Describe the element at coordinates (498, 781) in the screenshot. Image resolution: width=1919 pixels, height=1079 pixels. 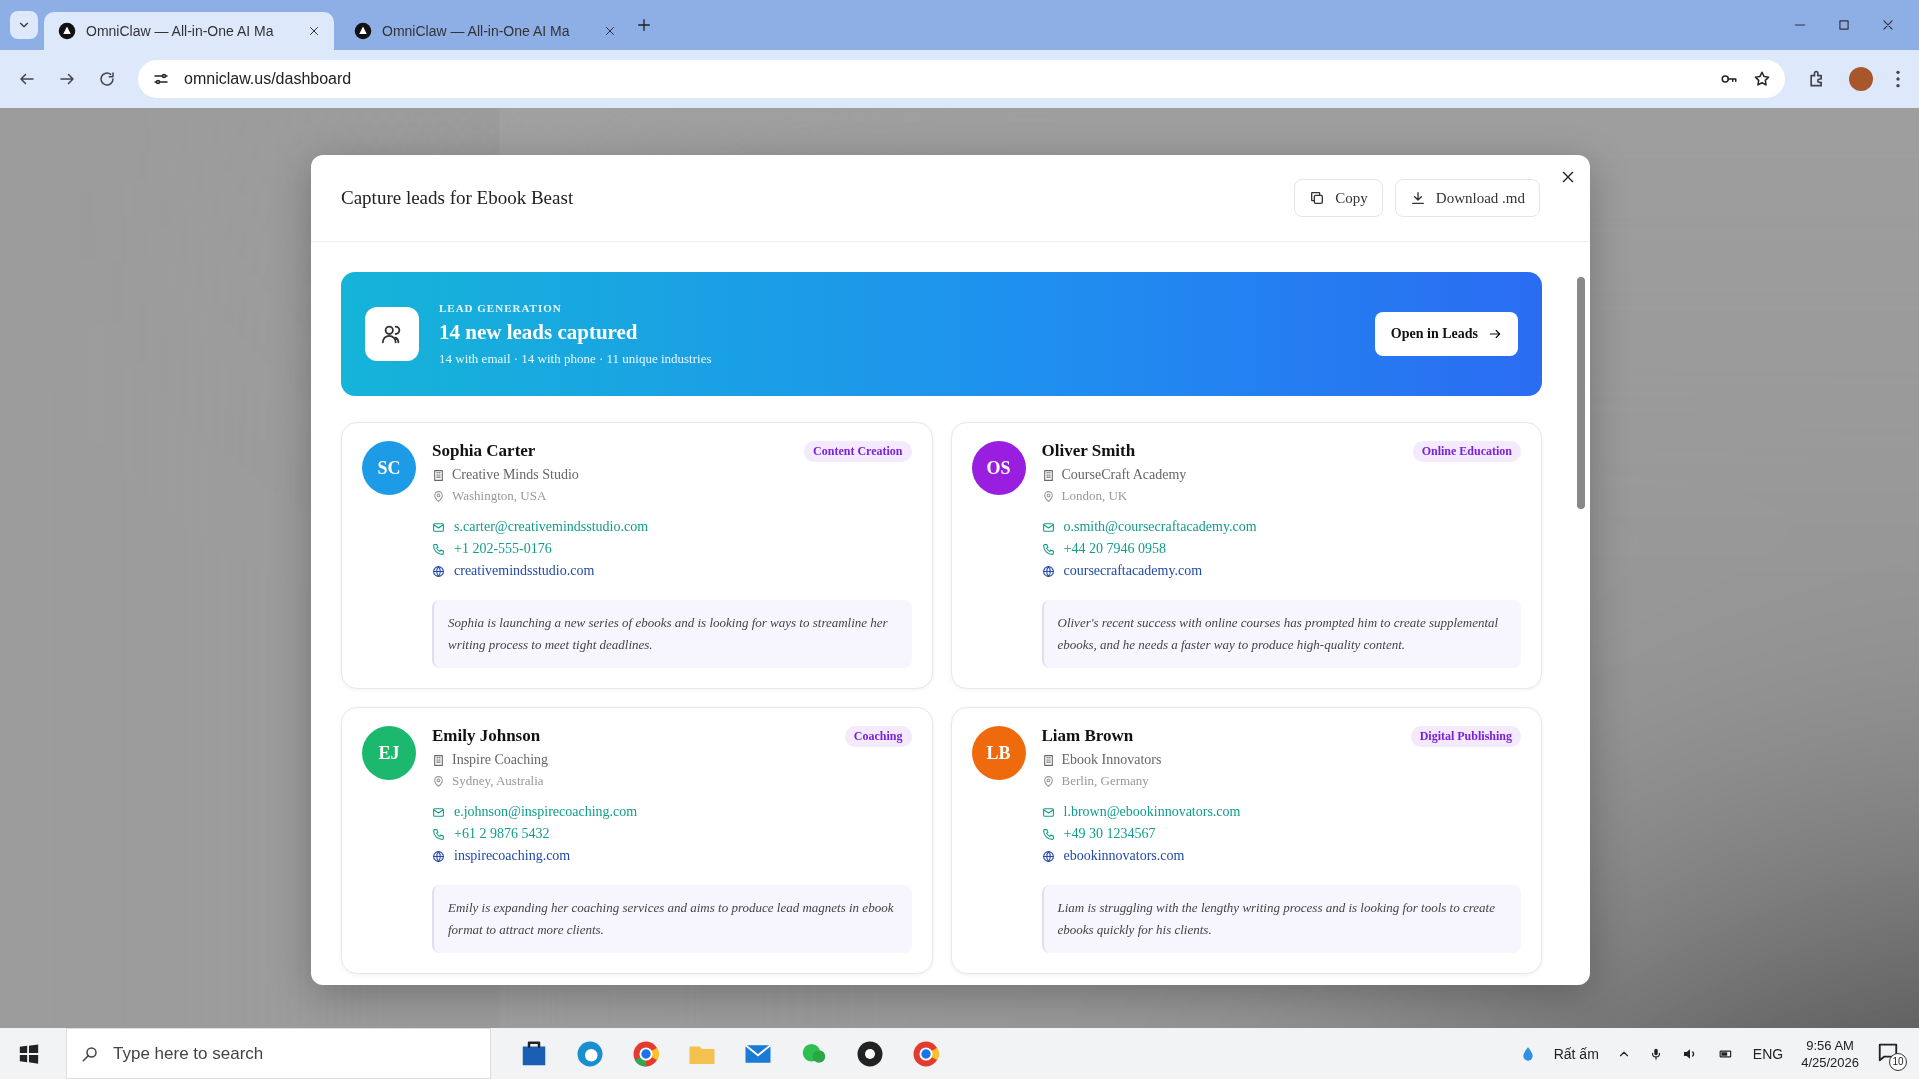
I see `location-text: Sydney, Australia` at that location.